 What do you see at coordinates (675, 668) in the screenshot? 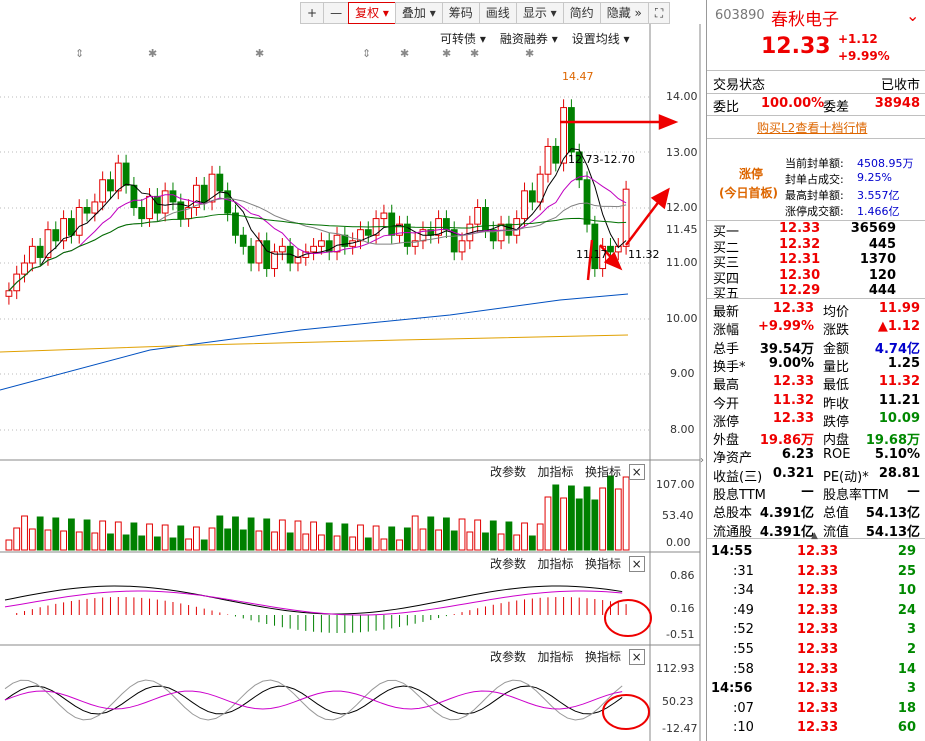
I see `kdj-axis-top: 112.93` at bounding box center [675, 668].